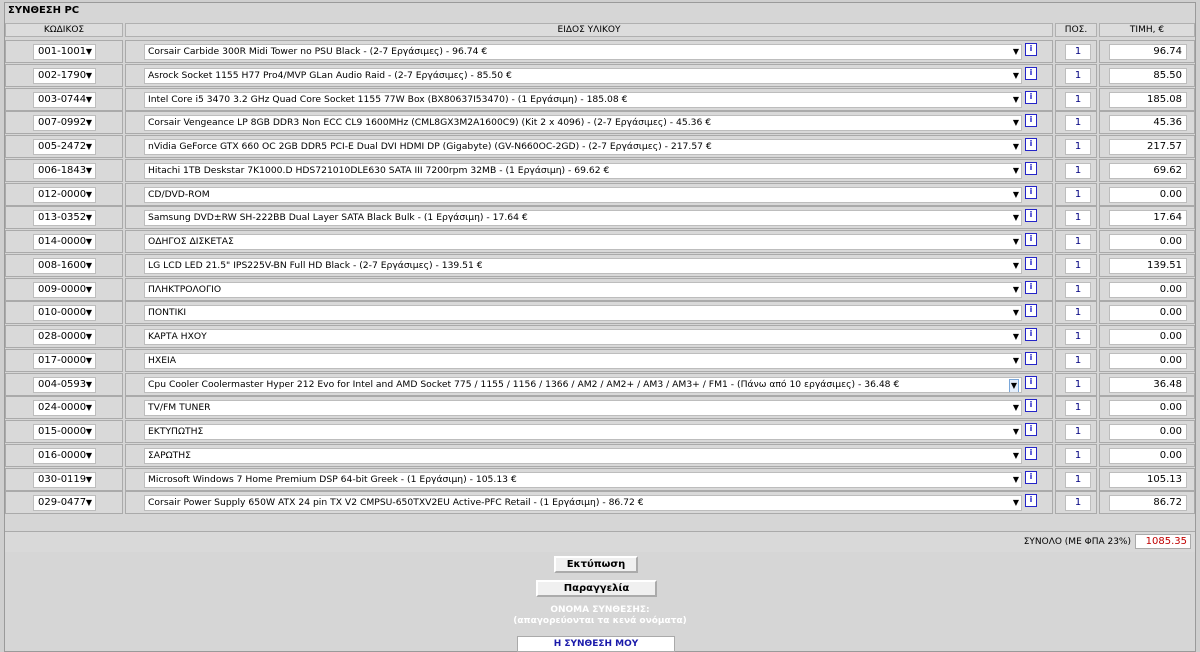  I want to click on product-select: CD/DVD-ROM ▼, so click(583, 194).